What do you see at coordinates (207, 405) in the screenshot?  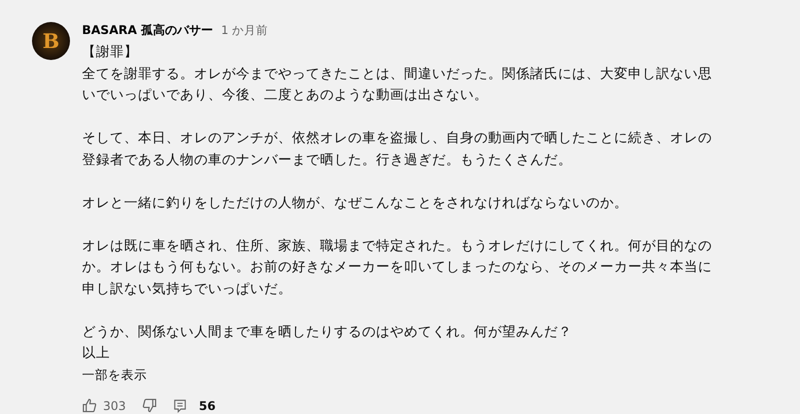 I see `reply-count: 56` at bounding box center [207, 405].